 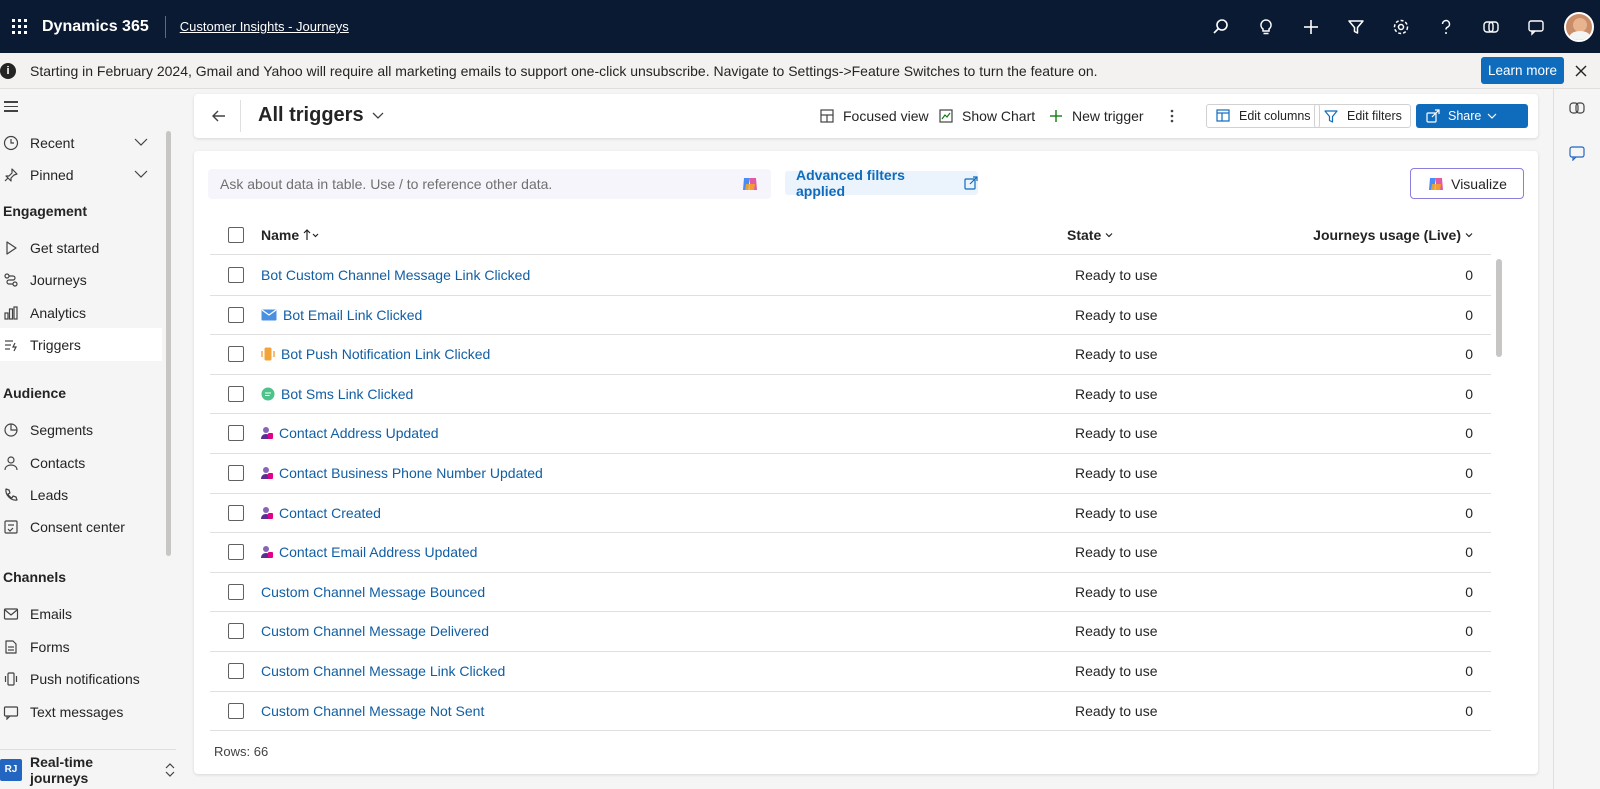 I want to click on trigger-name: Bot Push Notification Link Clicked, so click(x=386, y=354).